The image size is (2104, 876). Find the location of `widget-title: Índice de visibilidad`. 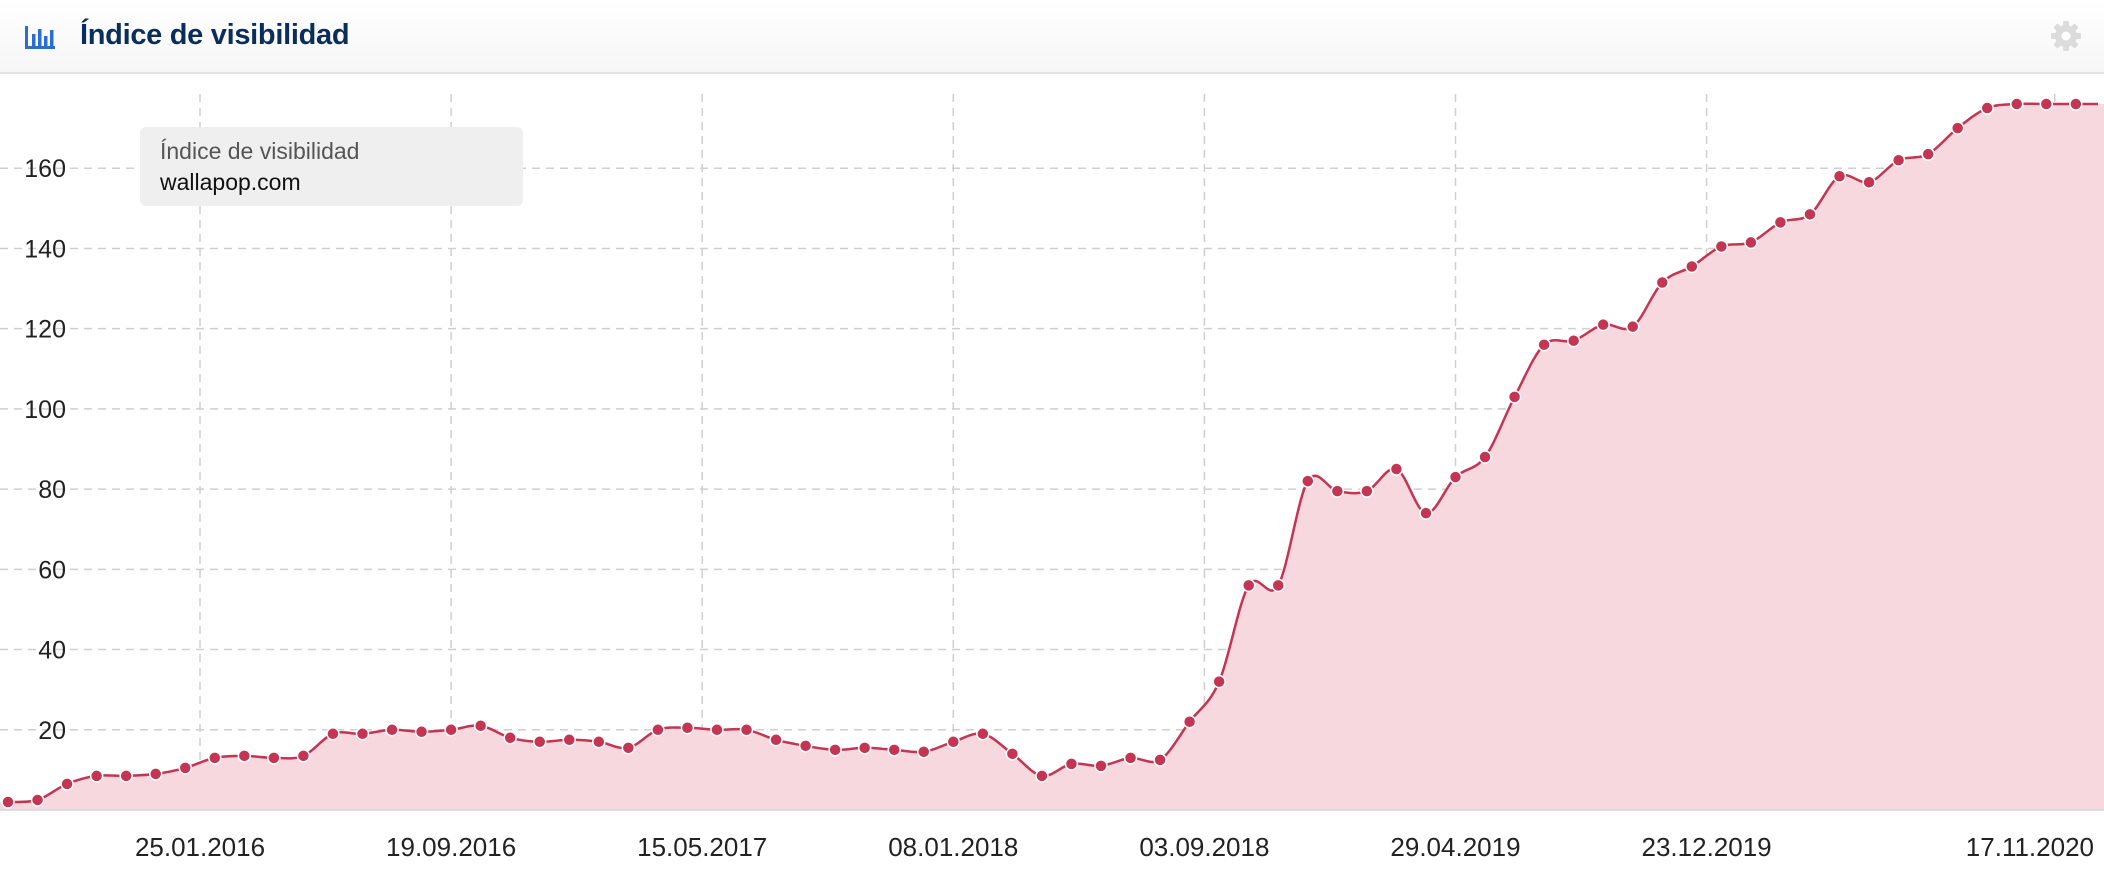

widget-title: Índice de visibilidad is located at coordinates (215, 35).